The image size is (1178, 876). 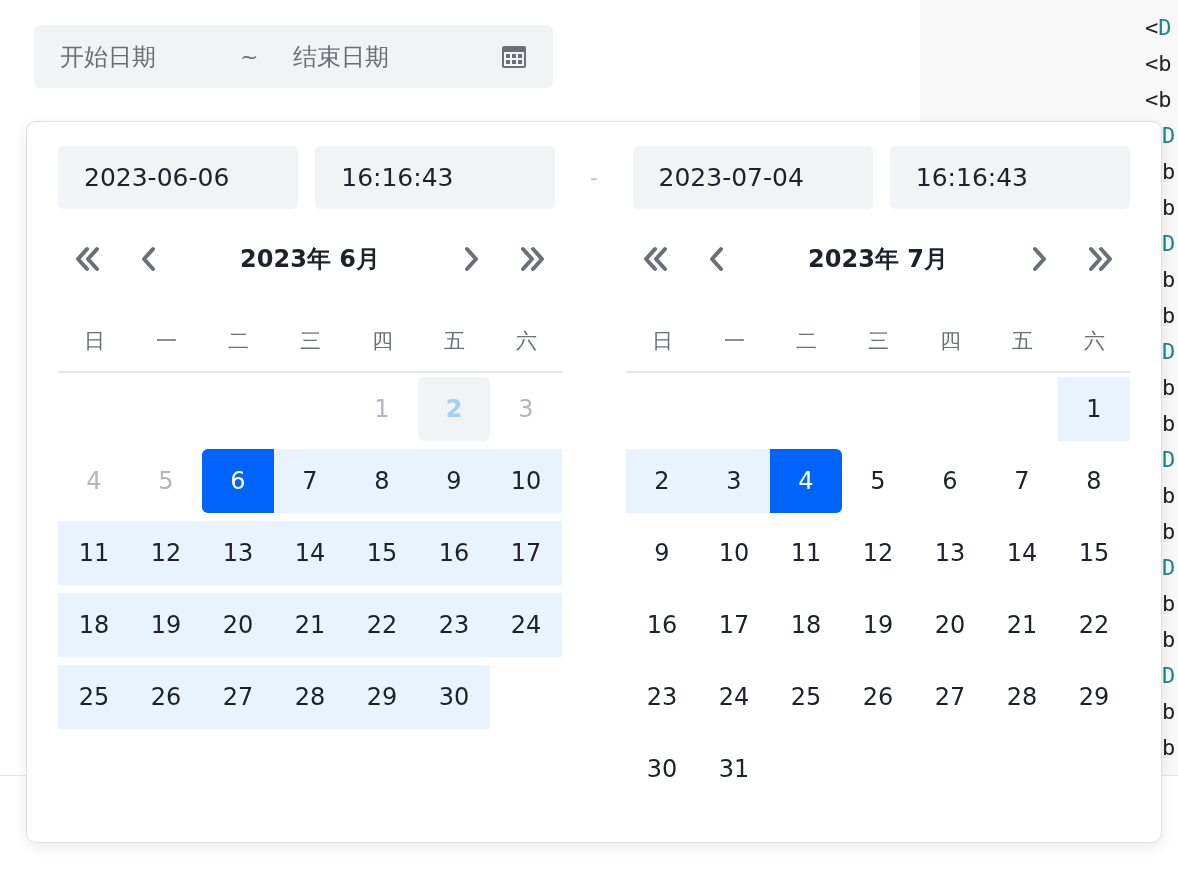 I want to click on calendar-day: 3, so click(x=734, y=481).